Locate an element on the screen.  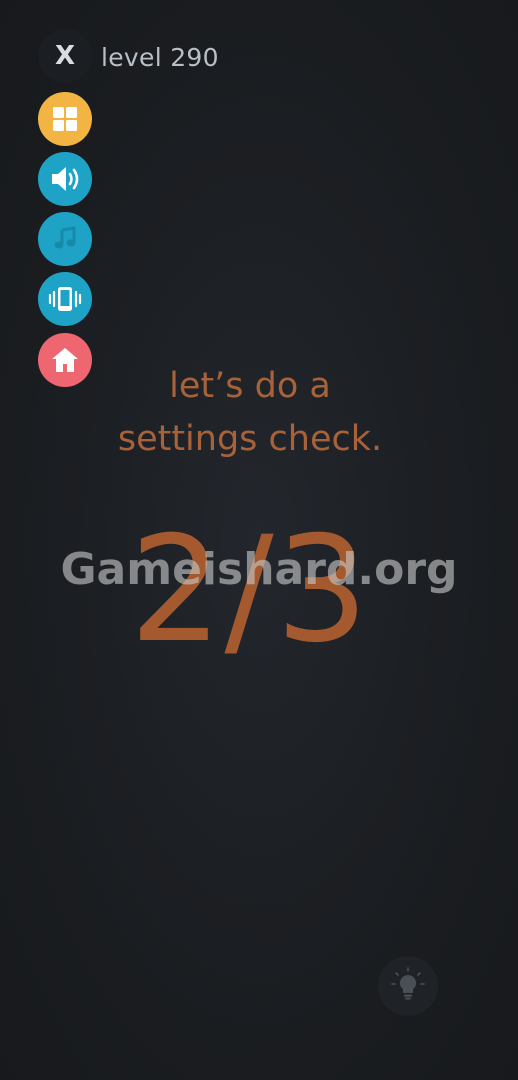
lightbulb-icon is located at coordinates (408, 983).